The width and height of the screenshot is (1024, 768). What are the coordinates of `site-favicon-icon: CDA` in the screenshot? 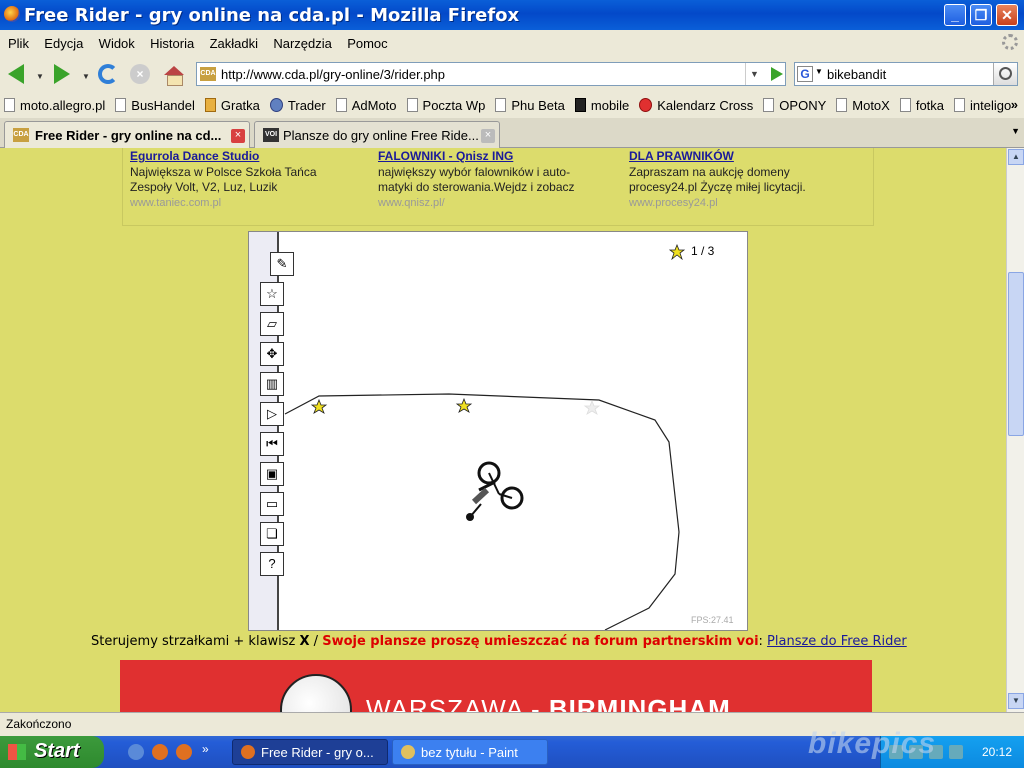 It's located at (208, 74).